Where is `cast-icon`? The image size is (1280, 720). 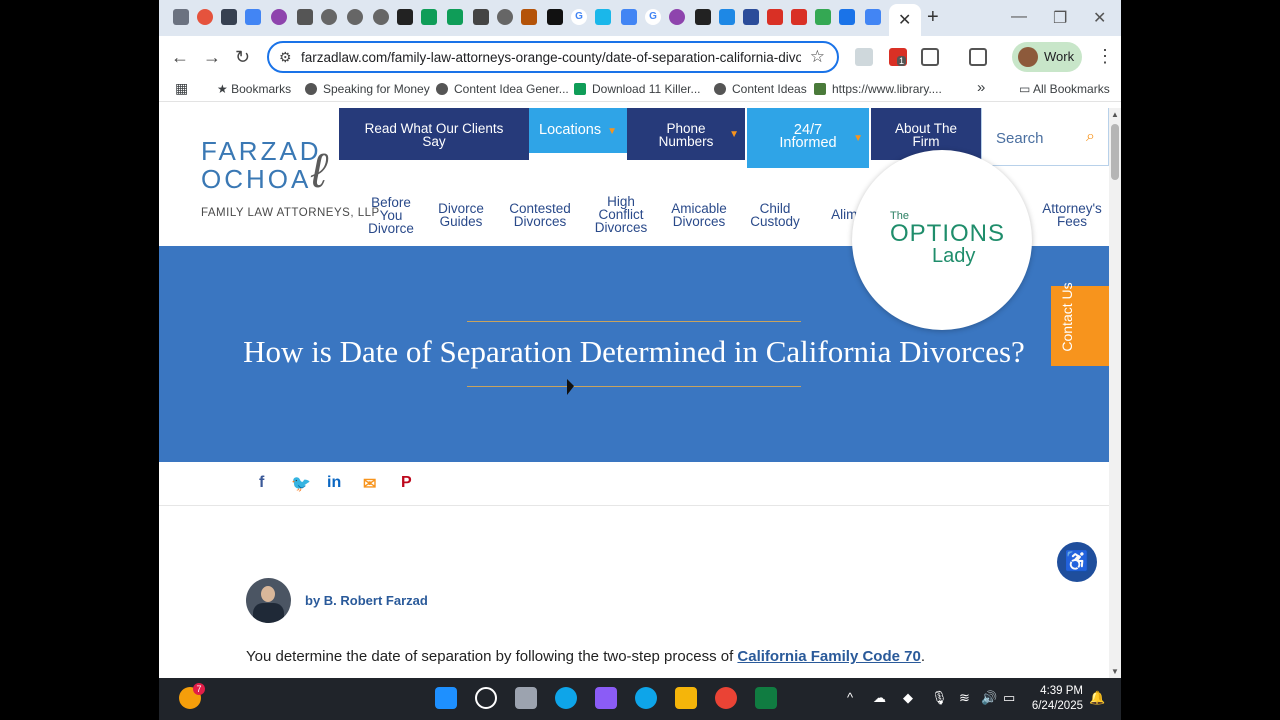 cast-icon is located at coordinates (978, 57).